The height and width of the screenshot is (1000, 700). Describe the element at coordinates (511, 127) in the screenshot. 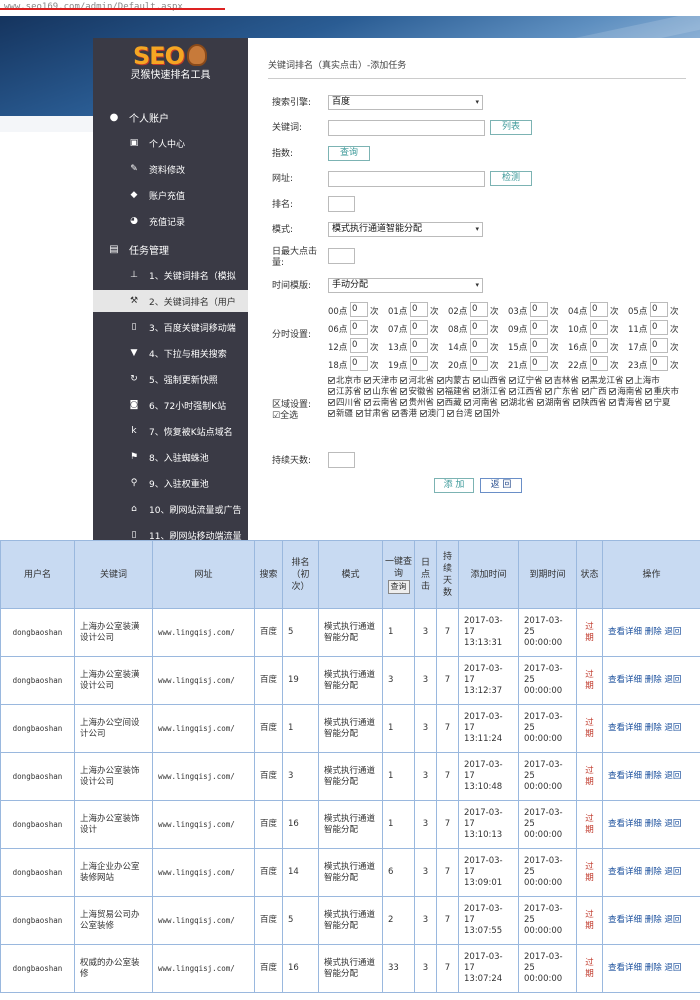

I see `keyword-list-button: 列表` at that location.